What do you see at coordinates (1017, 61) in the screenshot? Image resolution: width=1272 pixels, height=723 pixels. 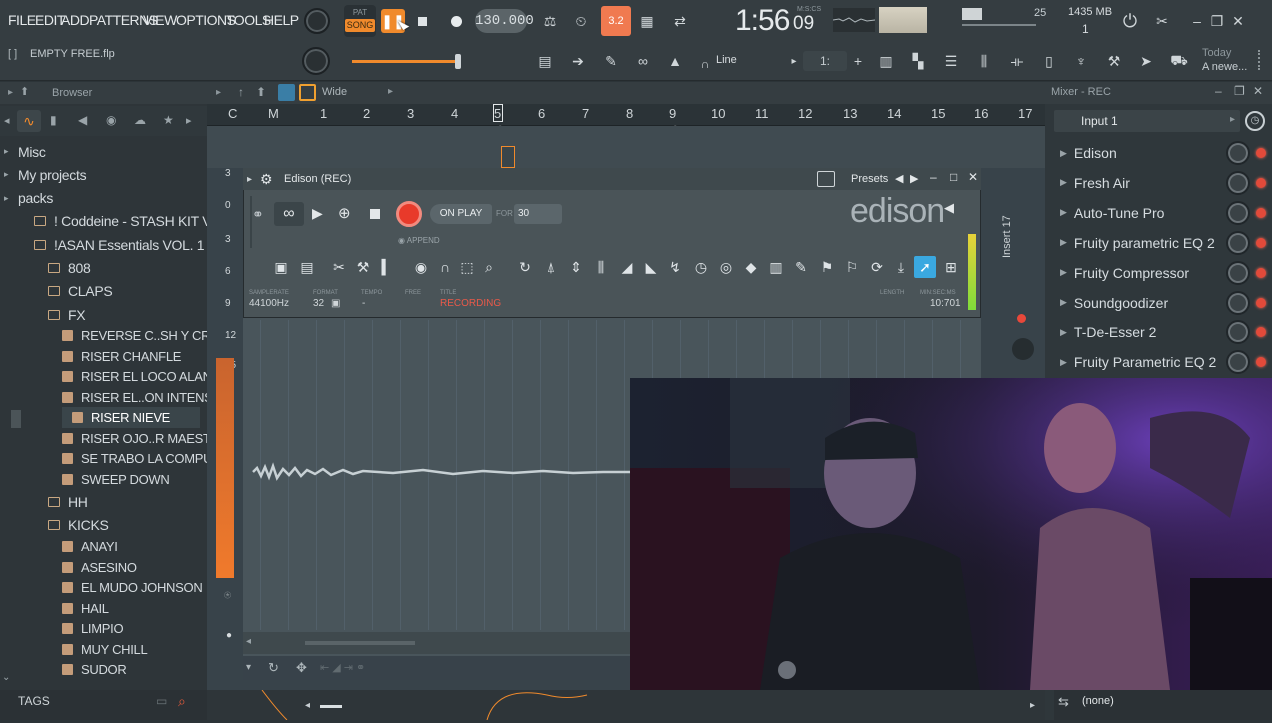 I see `plugin-icon: ⟛` at bounding box center [1017, 61].